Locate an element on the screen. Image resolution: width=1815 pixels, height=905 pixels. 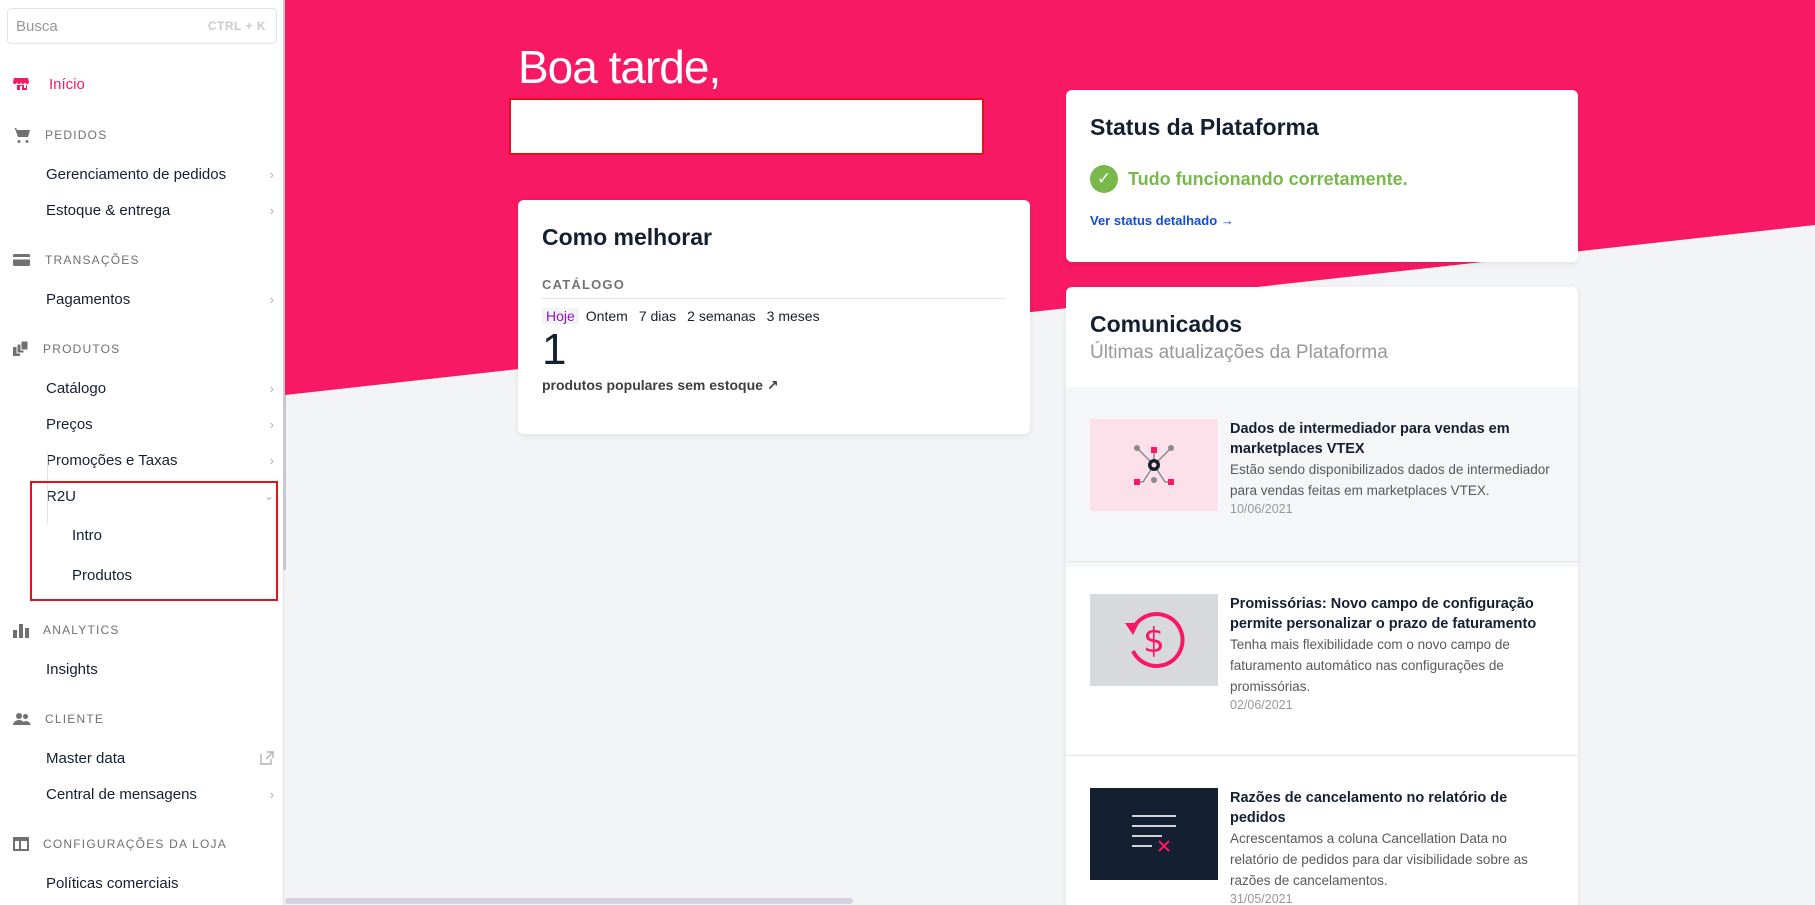
horizontal-scrollbar is located at coordinates (569, 901).